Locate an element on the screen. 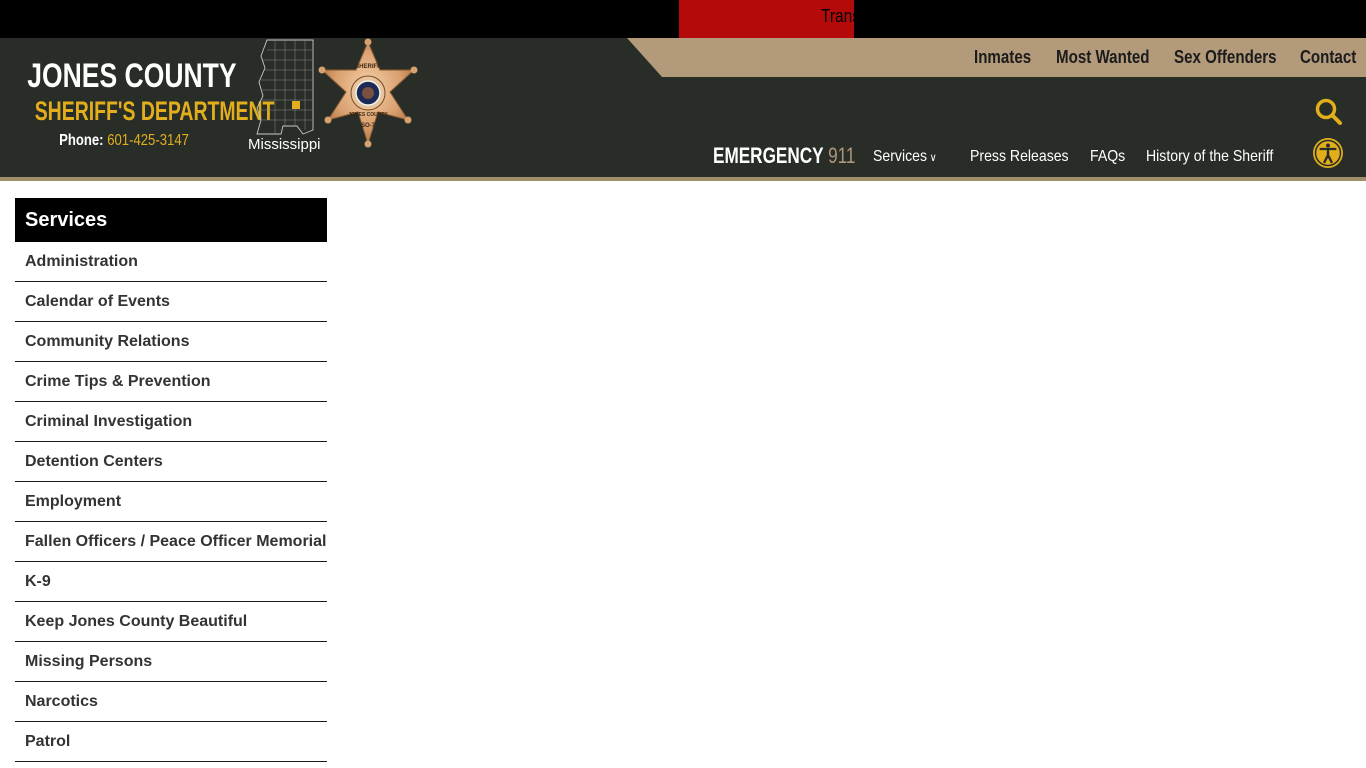  accessibility-icon is located at coordinates (1328, 153).